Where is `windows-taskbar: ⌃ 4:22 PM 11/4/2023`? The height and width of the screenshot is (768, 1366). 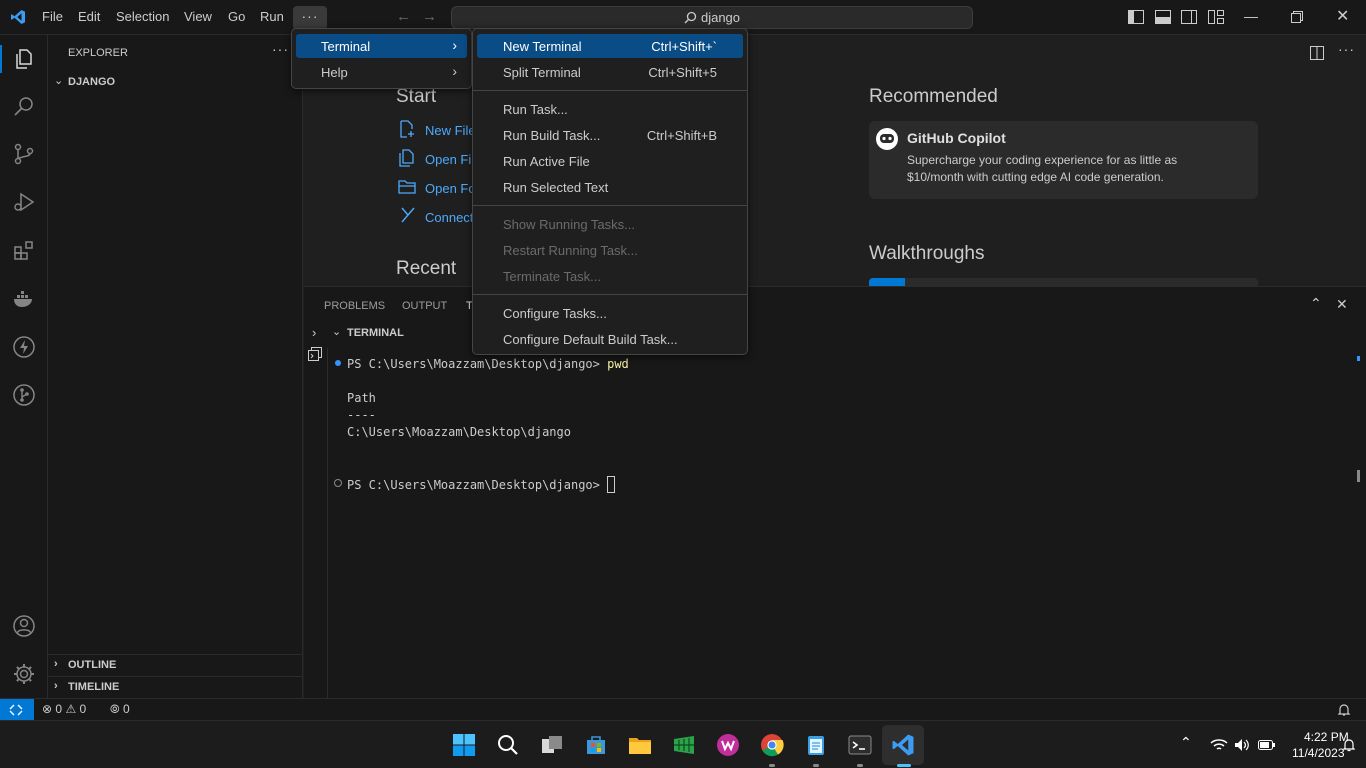
windows-taskbar: ⌃ 4:22 PM 11/4/2023 is located at coordinates (683, 744).